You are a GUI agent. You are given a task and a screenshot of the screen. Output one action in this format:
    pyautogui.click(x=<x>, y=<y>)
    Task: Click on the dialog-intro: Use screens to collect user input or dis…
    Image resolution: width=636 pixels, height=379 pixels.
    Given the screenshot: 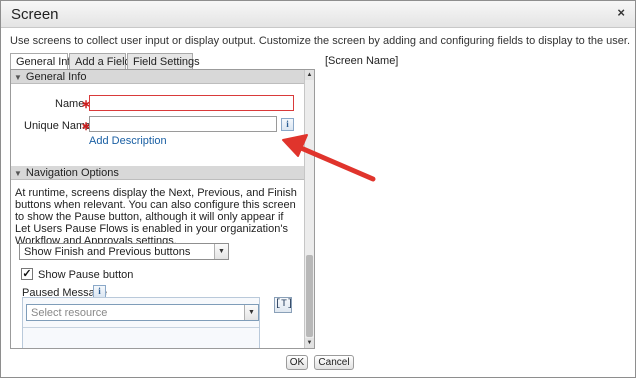 What is the action you would take?
    pyautogui.click(x=320, y=41)
    